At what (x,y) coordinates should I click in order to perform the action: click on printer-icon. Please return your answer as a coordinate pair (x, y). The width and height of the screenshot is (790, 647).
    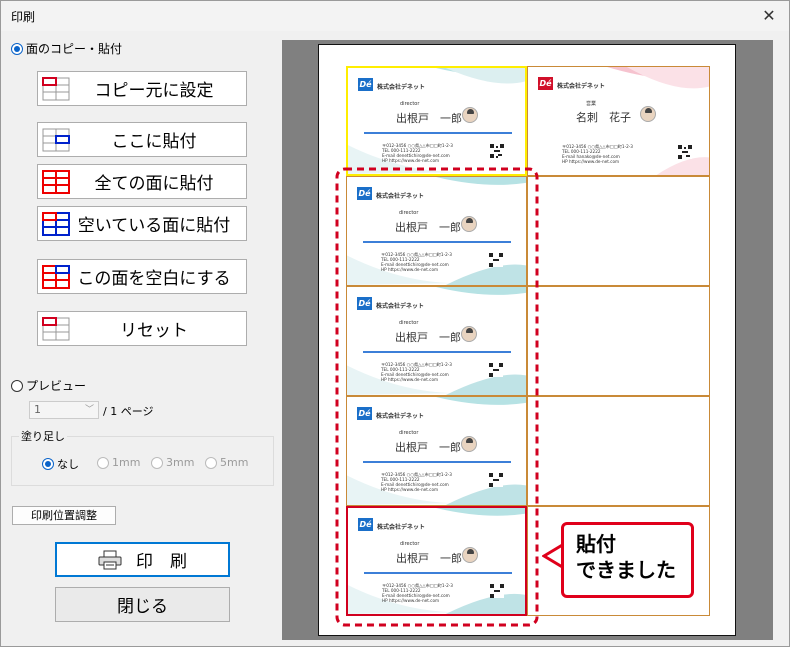
    Looking at the image, I should click on (110, 559).